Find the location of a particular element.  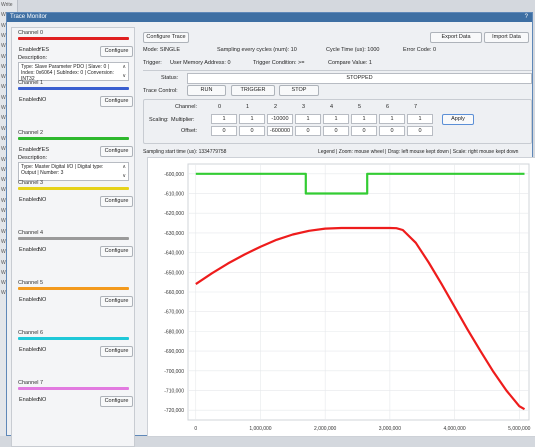

stop-button: STOP is located at coordinates (299, 90).